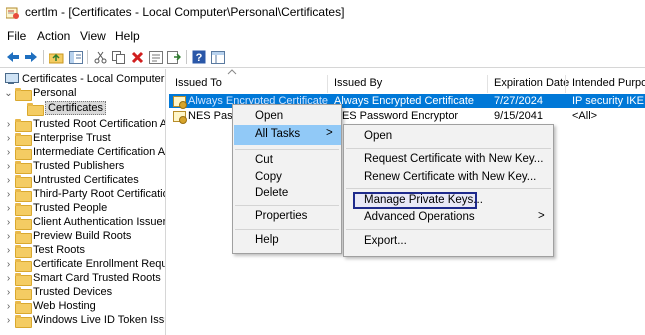 This screenshot has width=645, height=335. I want to click on menu-item-delete: Delete, so click(271, 193).